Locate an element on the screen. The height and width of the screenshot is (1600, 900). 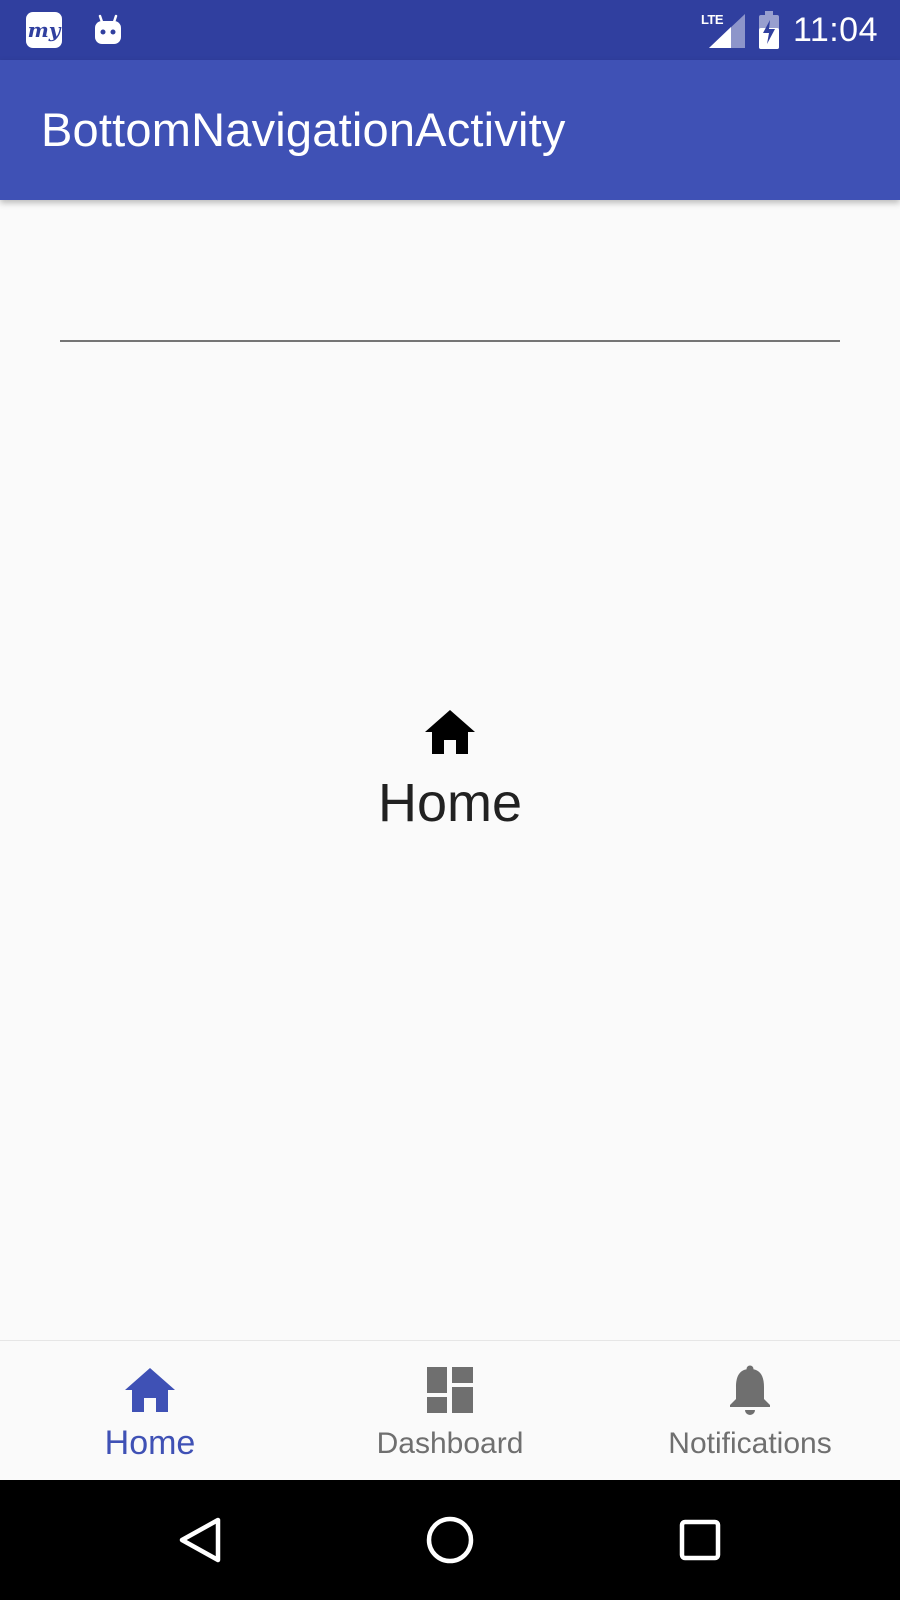
bottom-navigation: Home Dashboard Notifications is located at coordinates (450, 1410).